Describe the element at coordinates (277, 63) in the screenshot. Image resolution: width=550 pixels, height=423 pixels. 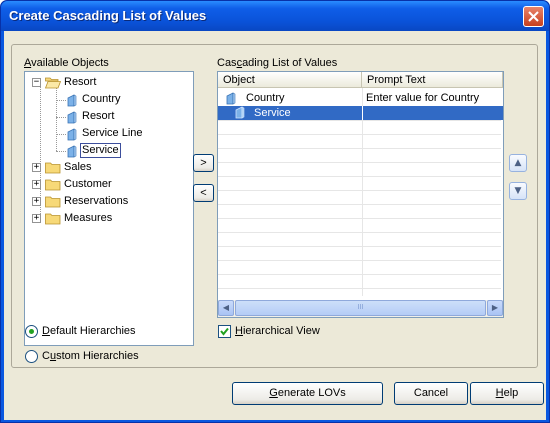
I see `cascading-list-label: Cascading List of Values` at that location.